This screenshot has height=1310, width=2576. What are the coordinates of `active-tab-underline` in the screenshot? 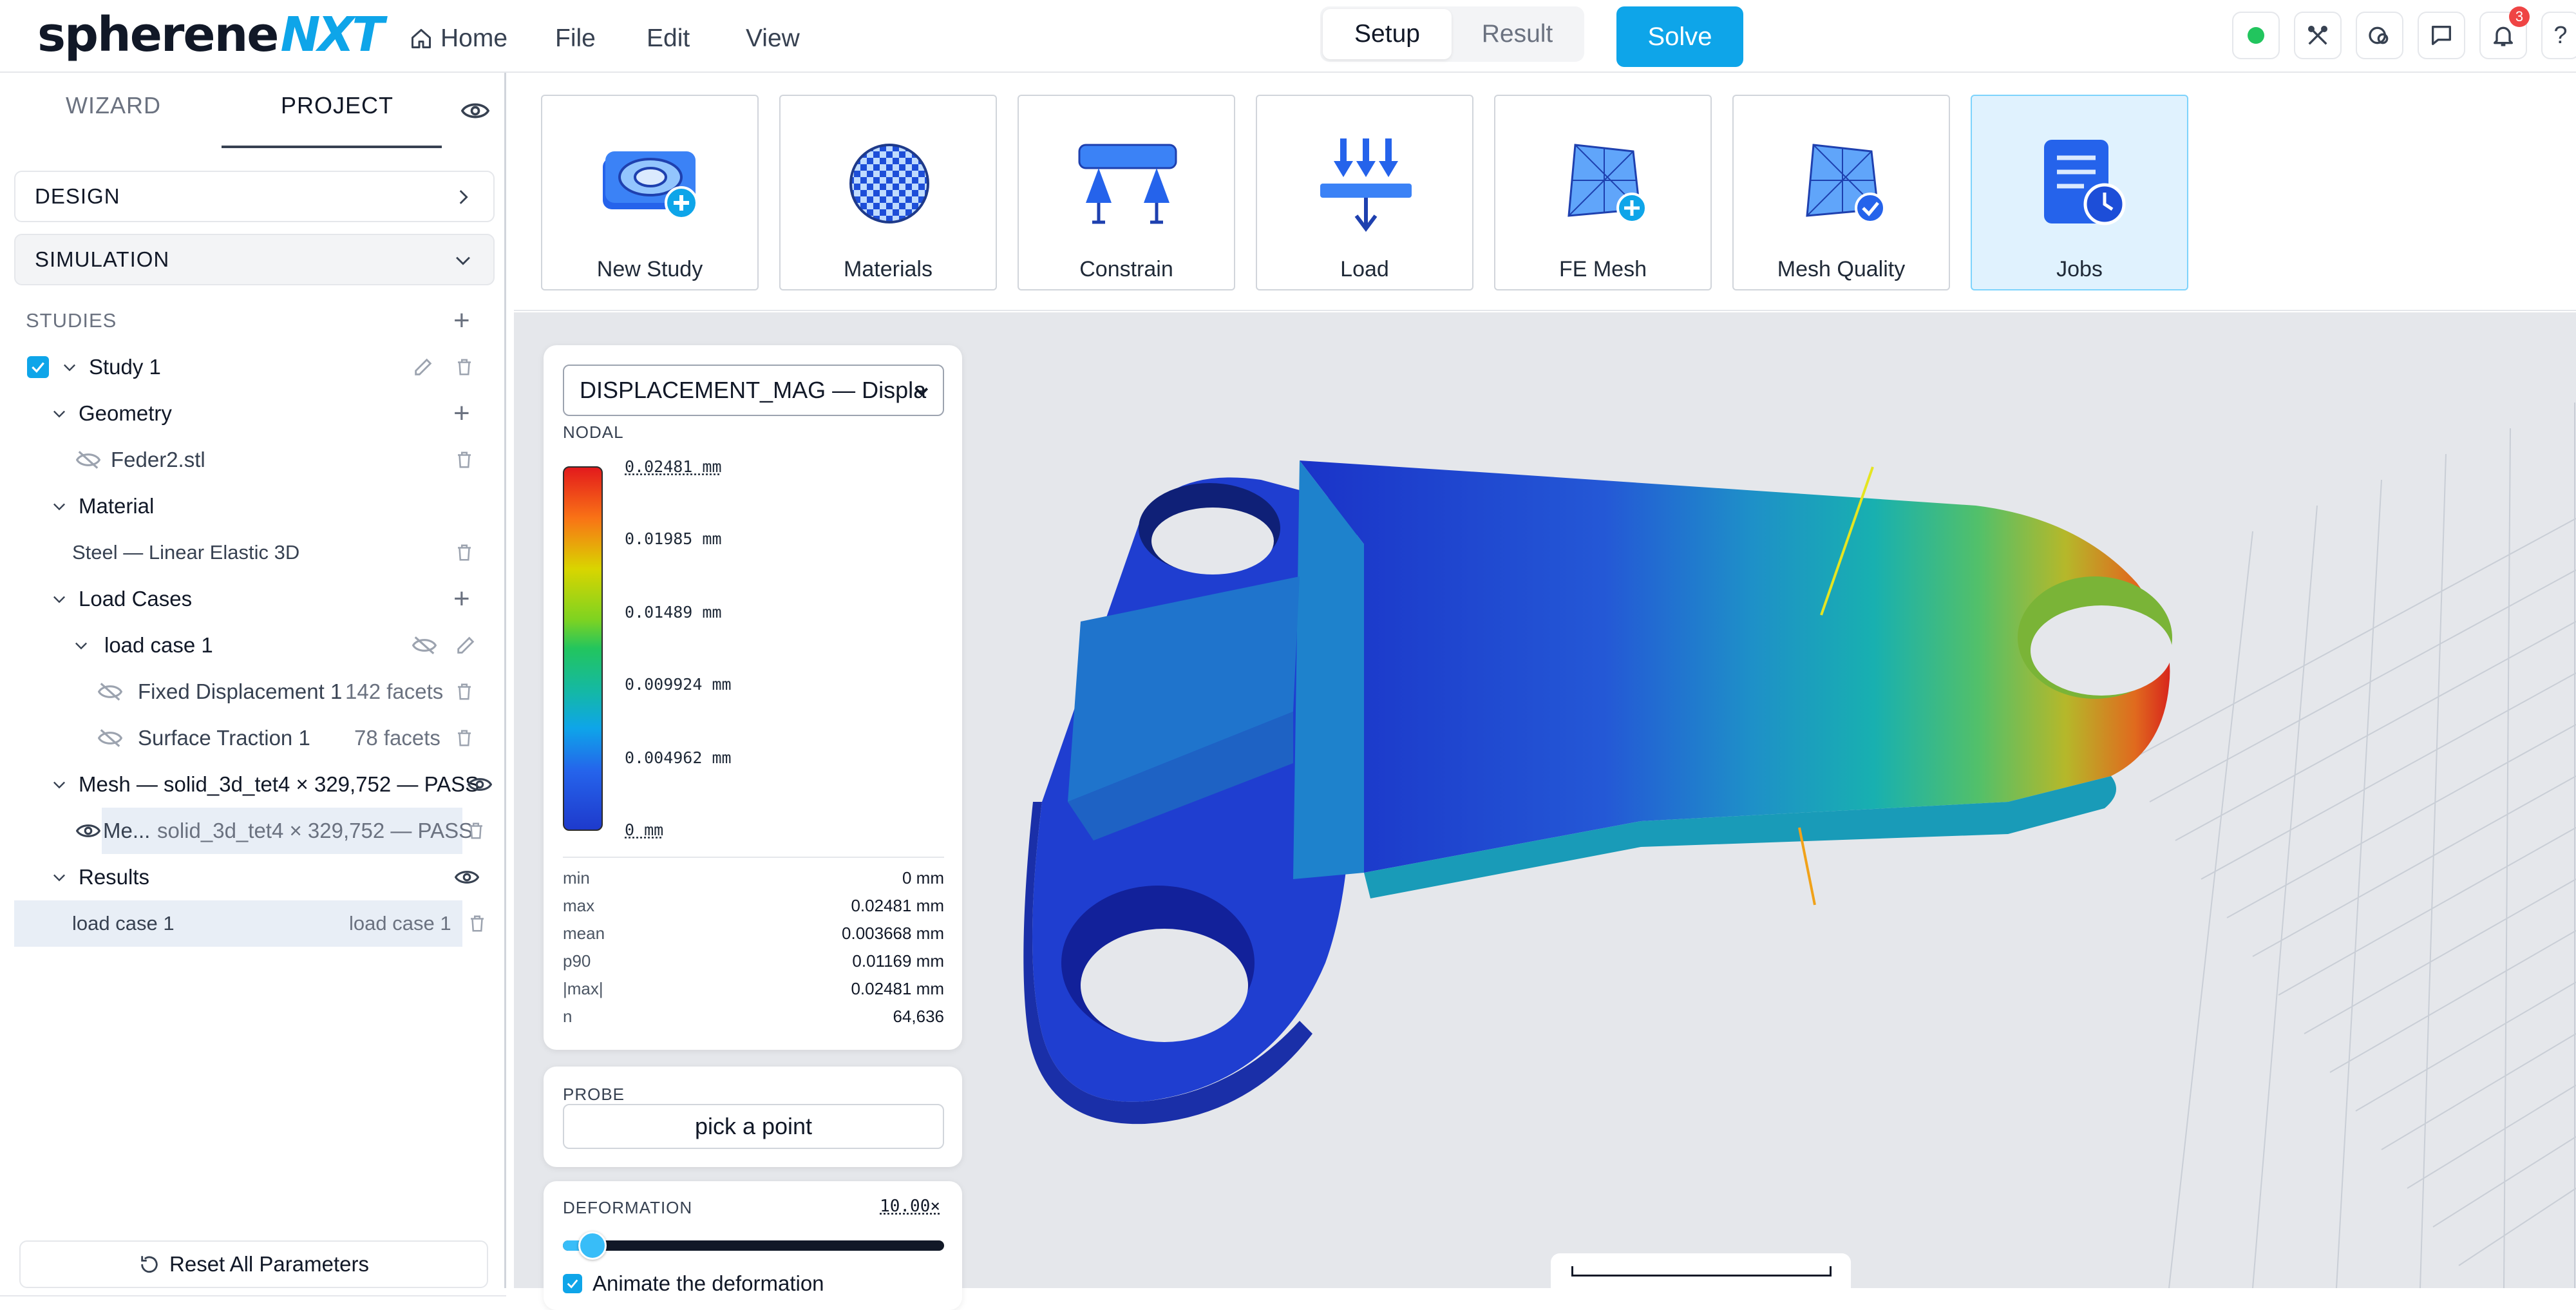 It's located at (332, 147).